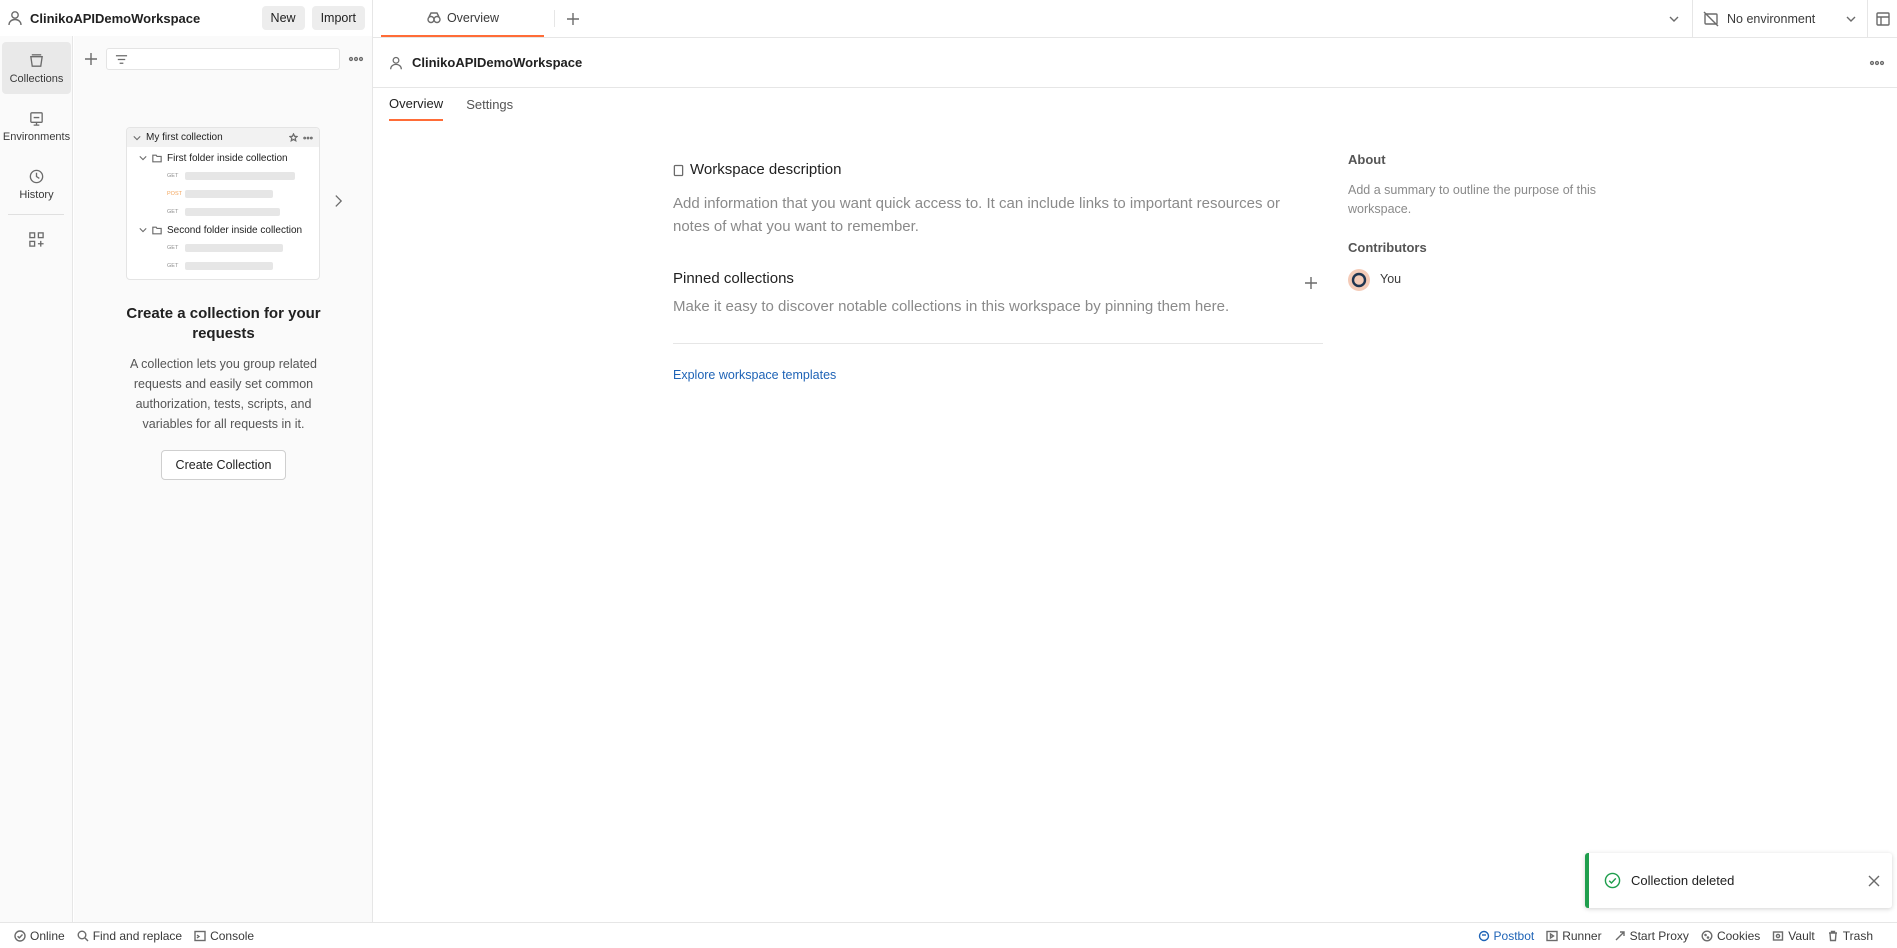 This screenshot has height=948, width=1897. I want to click on preview-folder-row: Second folder inside collection, so click(223, 230).